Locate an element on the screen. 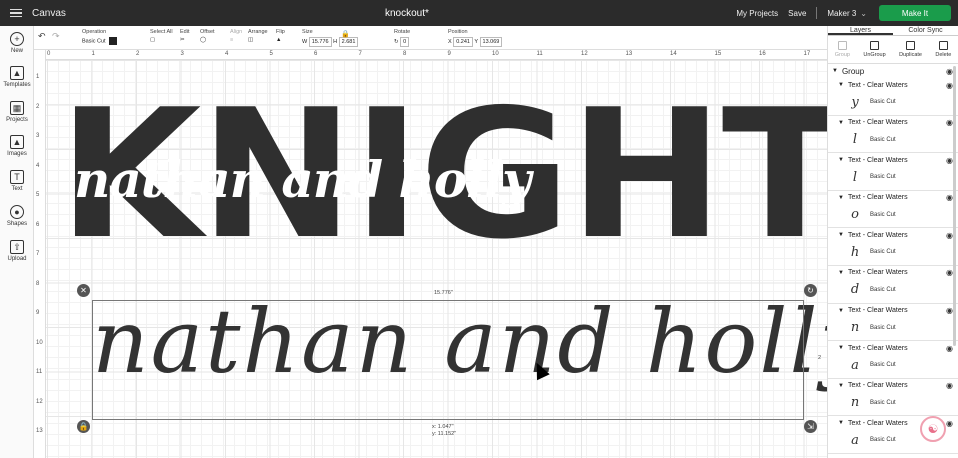 The width and height of the screenshot is (958, 458). layer-row: ▼ Text - Clear Waters ◉ d Basic Cut is located at coordinates (893, 285).